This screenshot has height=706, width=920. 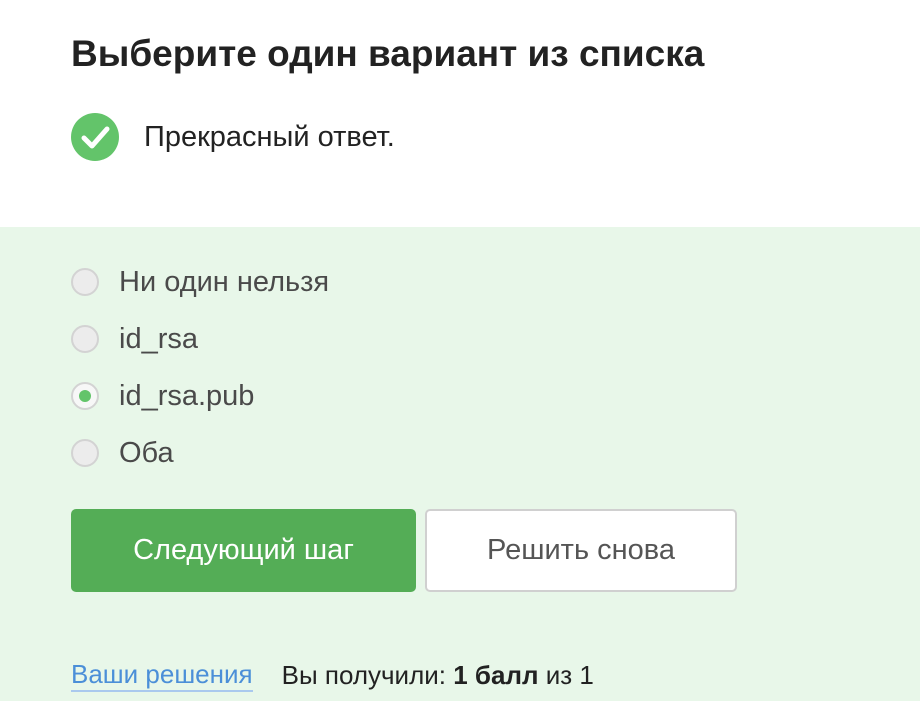 What do you see at coordinates (85, 396) in the screenshot?
I see `radio-button-selected` at bounding box center [85, 396].